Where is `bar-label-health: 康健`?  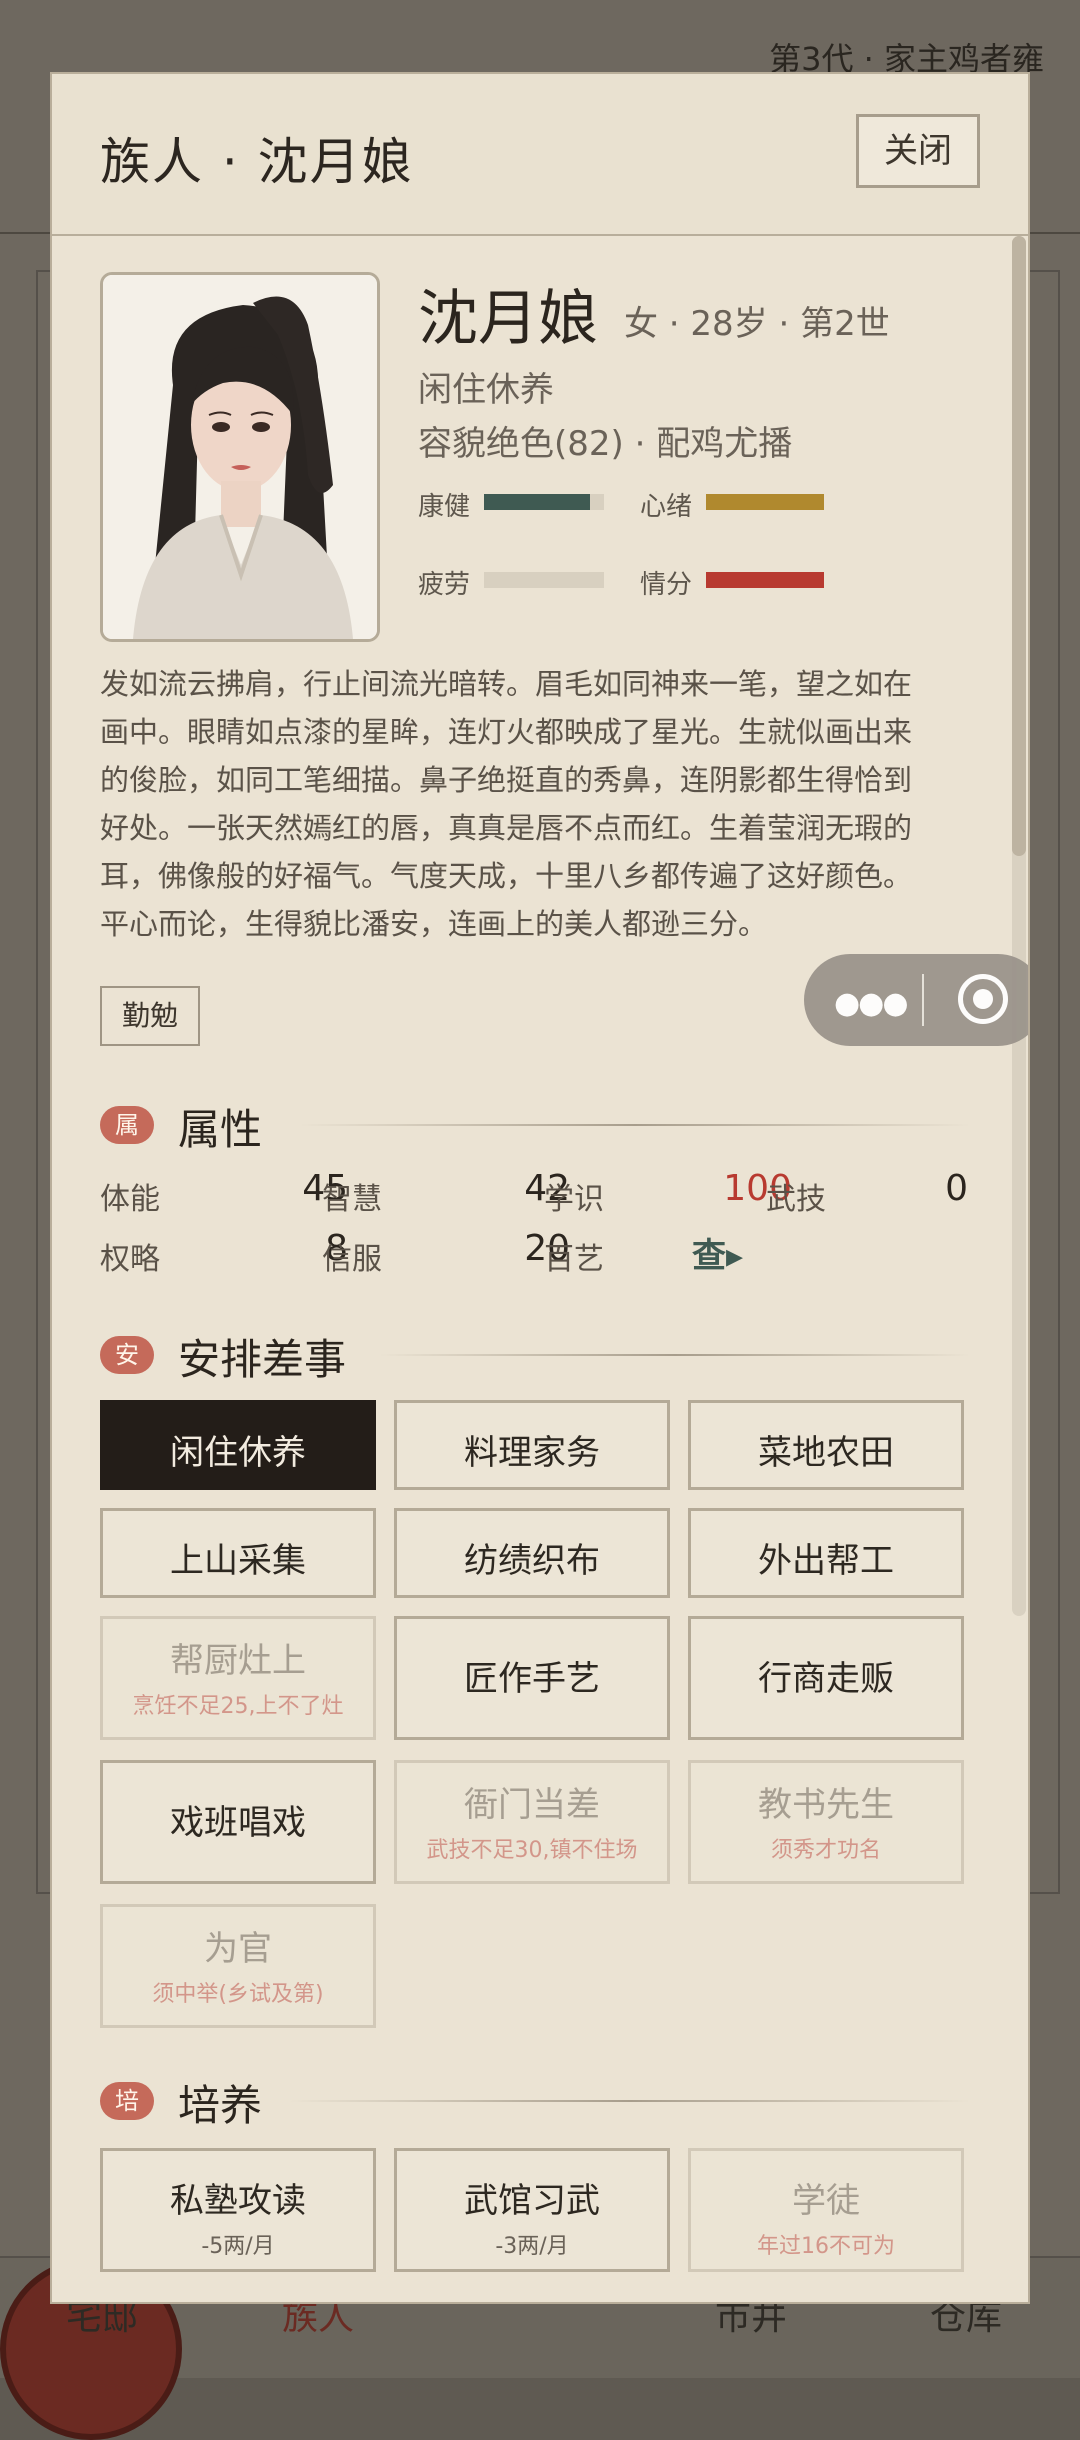
bar-label-health: 康健 is located at coordinates (444, 507).